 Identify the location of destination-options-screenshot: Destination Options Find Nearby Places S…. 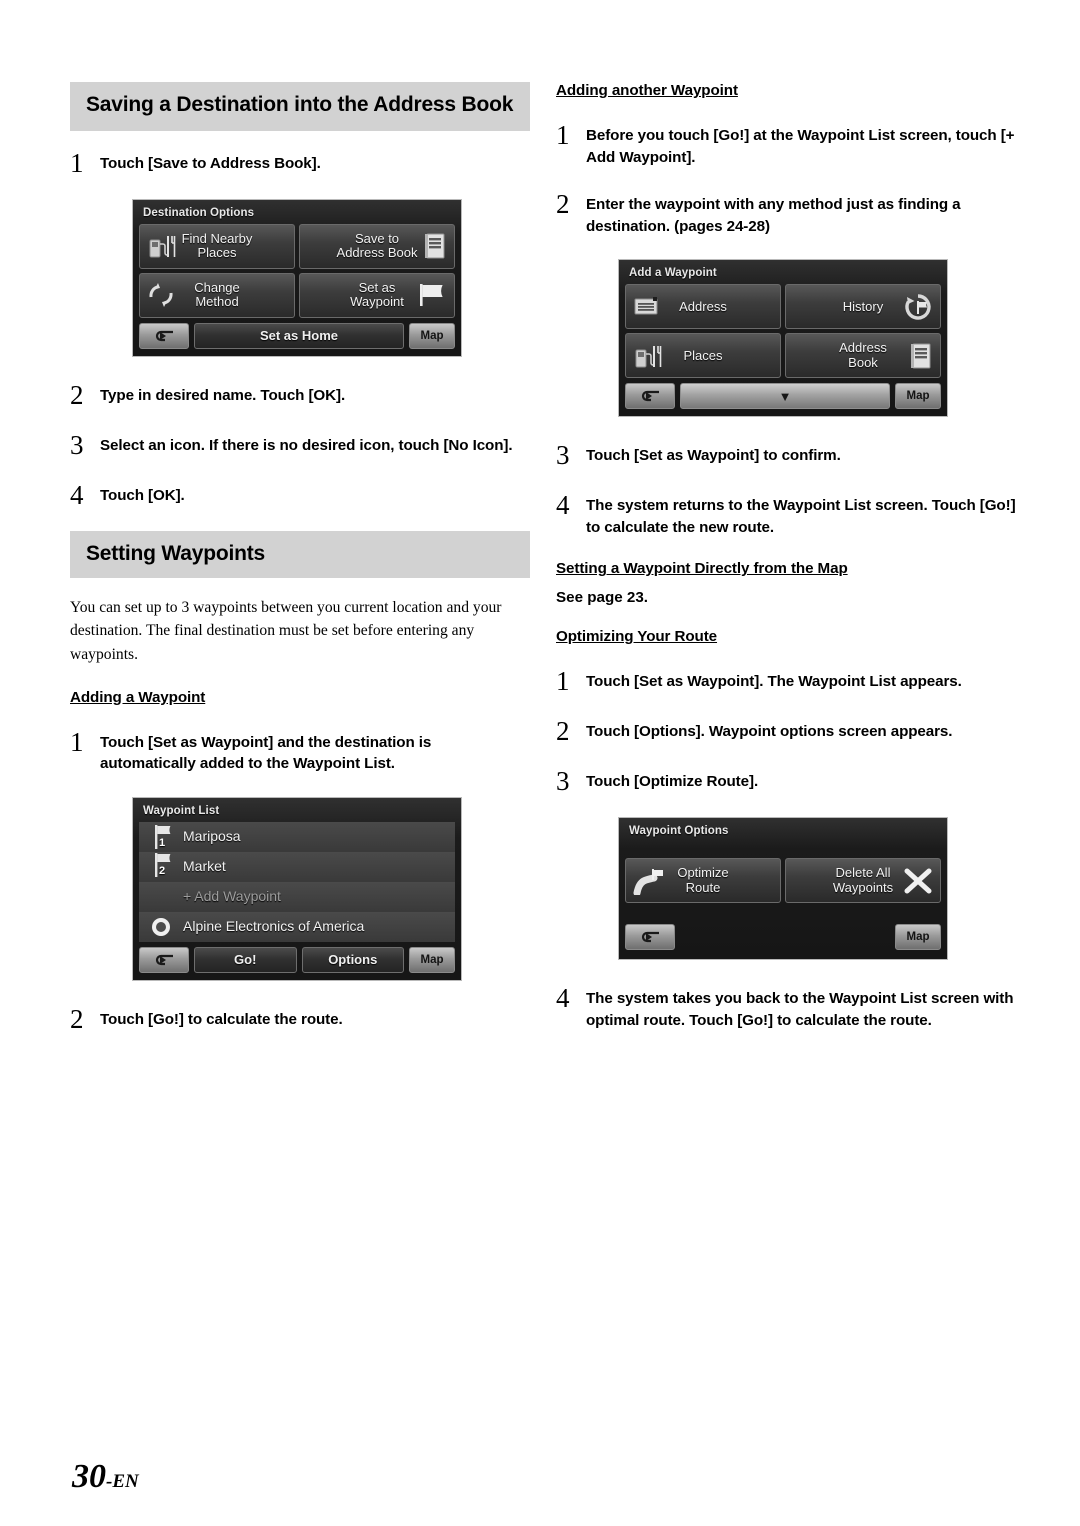
(297, 277).